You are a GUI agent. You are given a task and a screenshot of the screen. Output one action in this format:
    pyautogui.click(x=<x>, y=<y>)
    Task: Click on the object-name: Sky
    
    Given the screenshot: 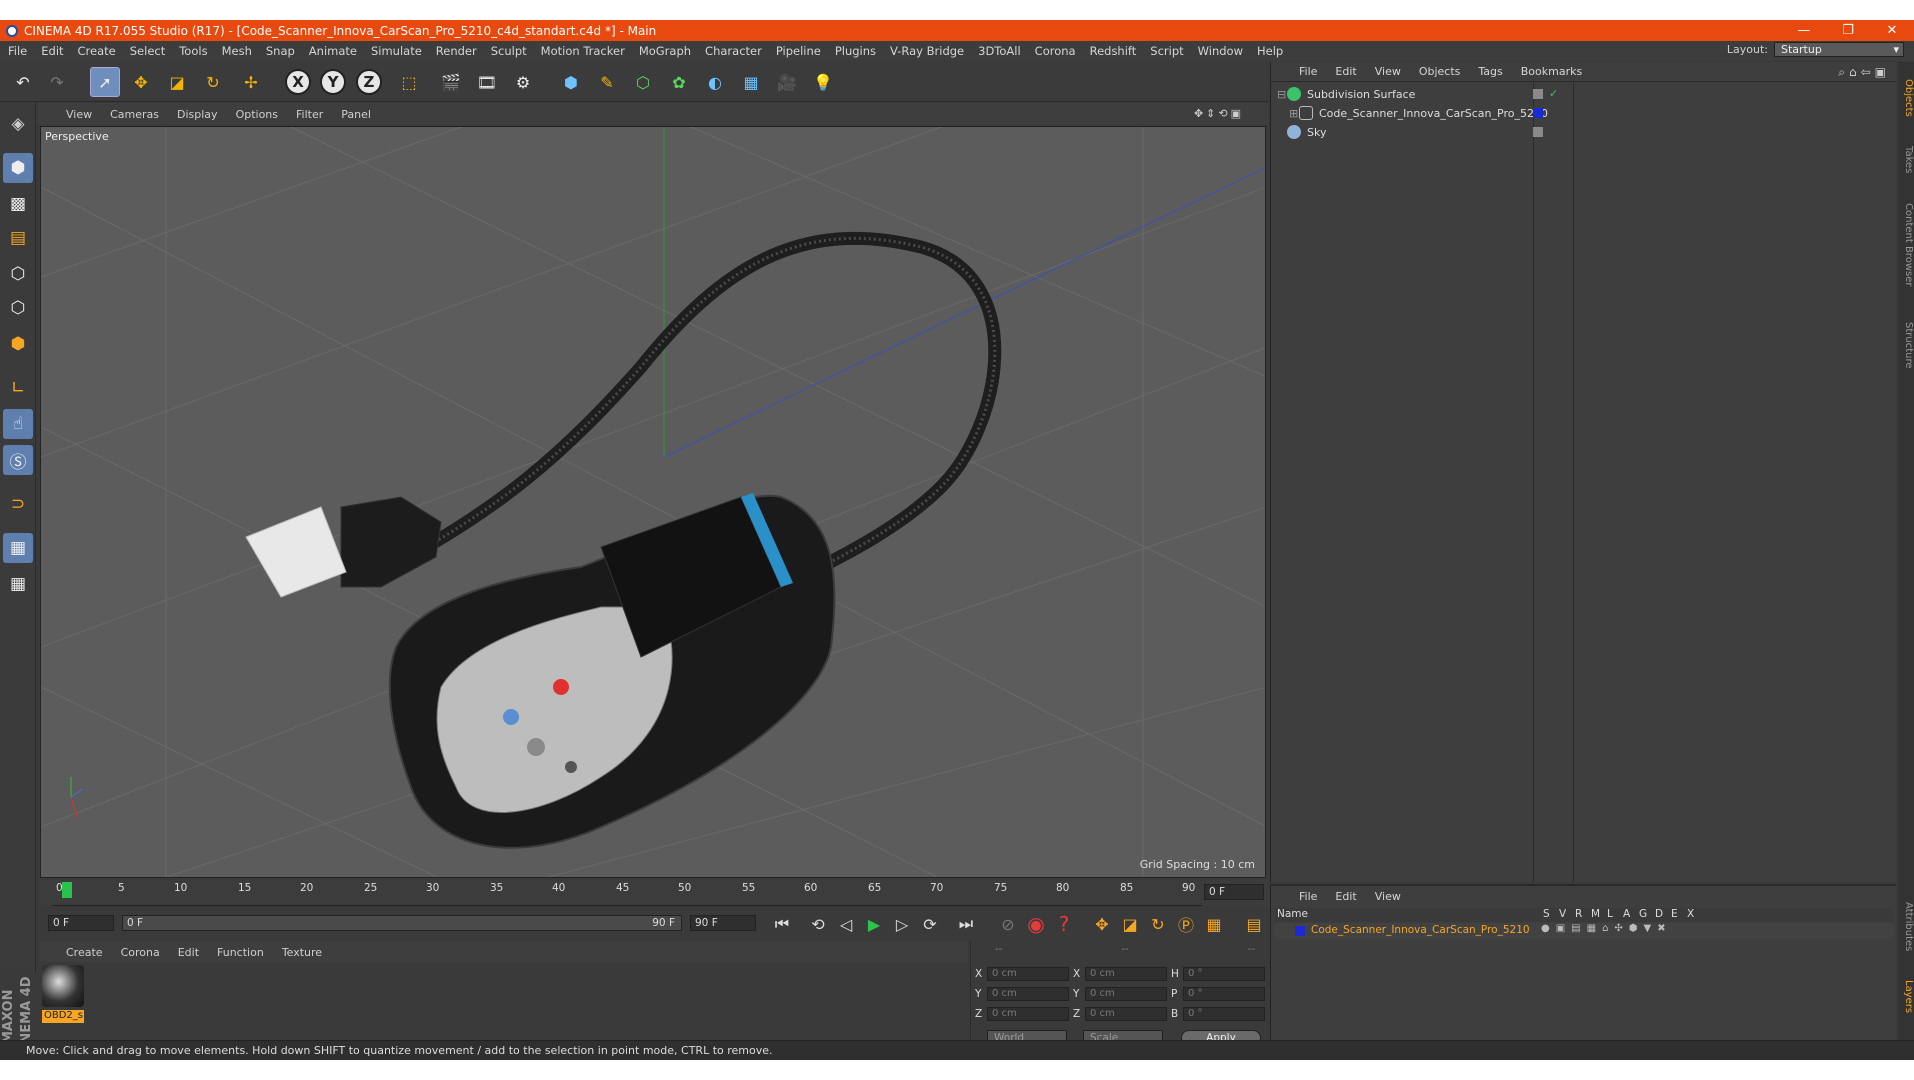 What is the action you would take?
    pyautogui.click(x=1316, y=132)
    